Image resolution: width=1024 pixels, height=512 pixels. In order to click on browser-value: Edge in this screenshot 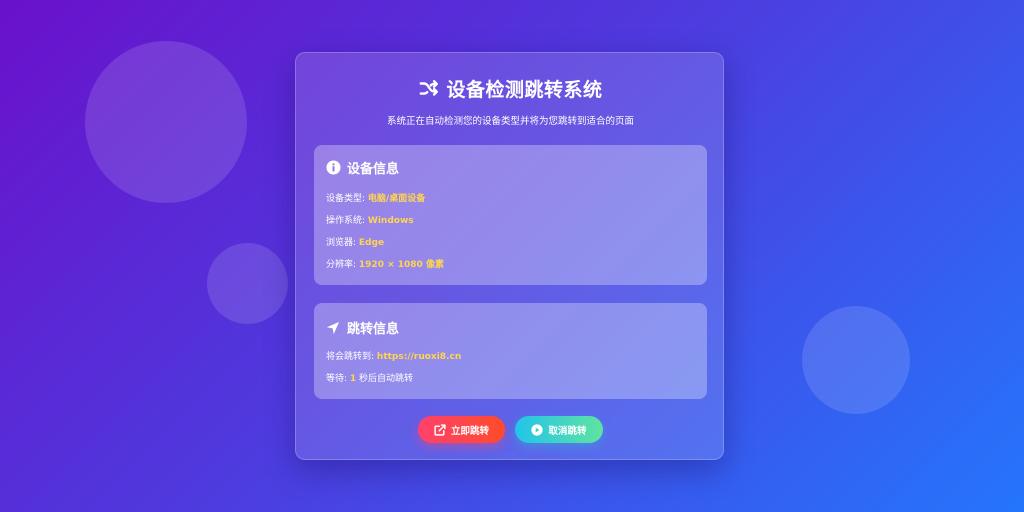, I will do `click(371, 243)`.